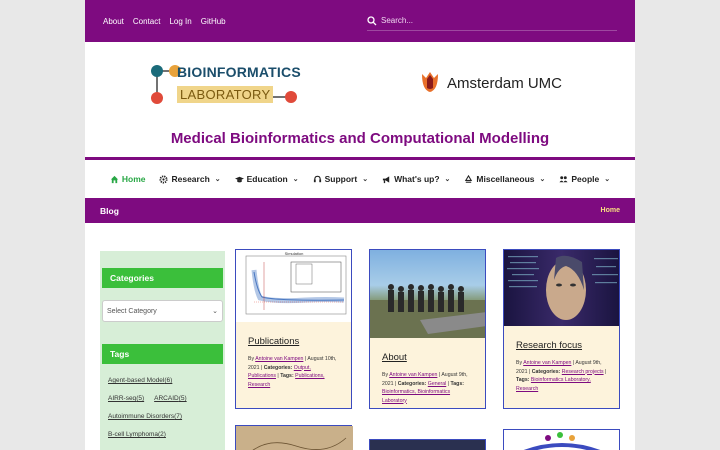 The image size is (720, 450). Describe the element at coordinates (147, 21) in the screenshot. I see `contact-link: Contact` at that location.